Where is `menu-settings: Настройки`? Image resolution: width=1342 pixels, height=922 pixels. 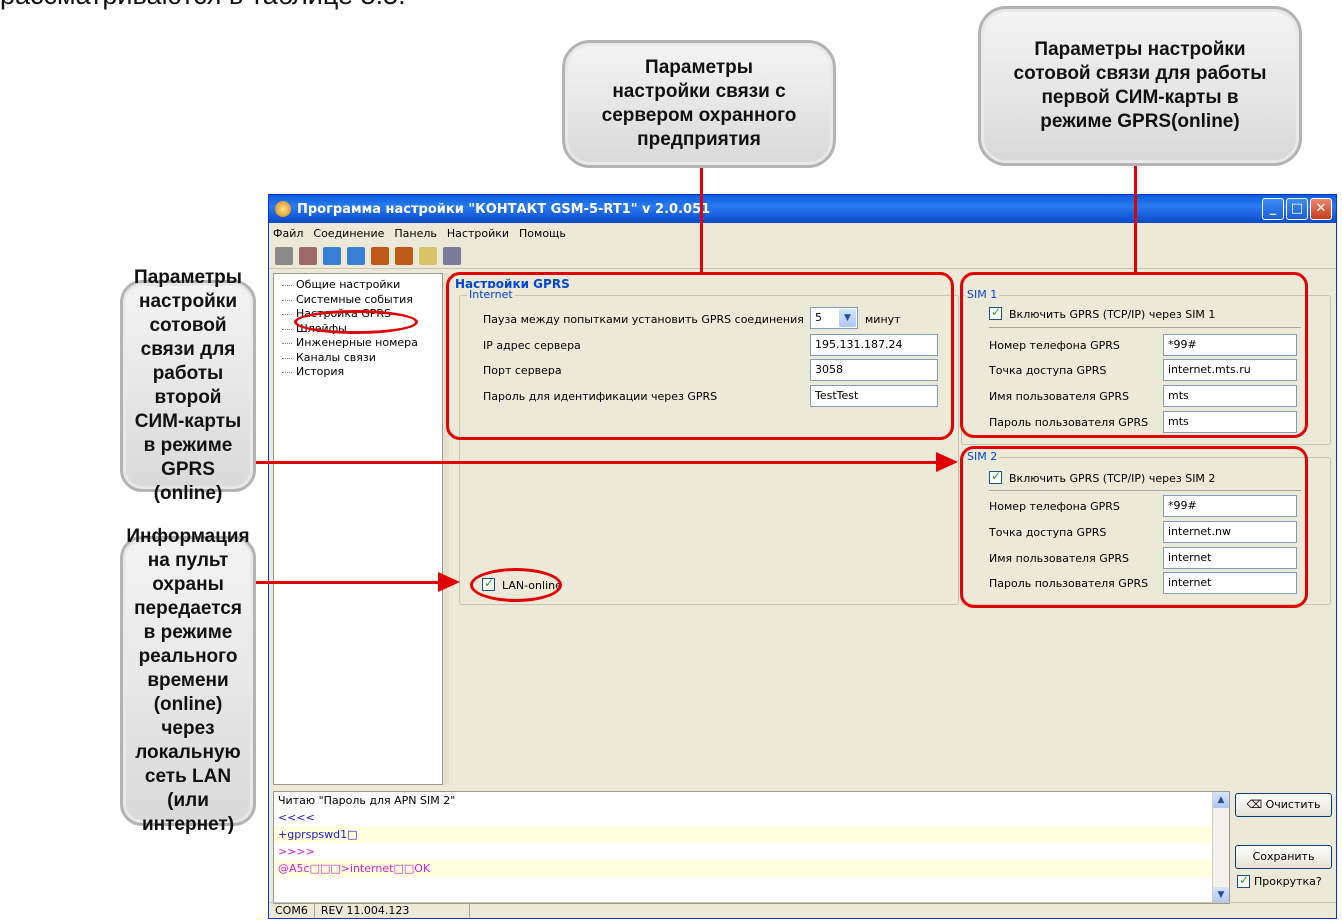 menu-settings: Настройки is located at coordinates (478, 233).